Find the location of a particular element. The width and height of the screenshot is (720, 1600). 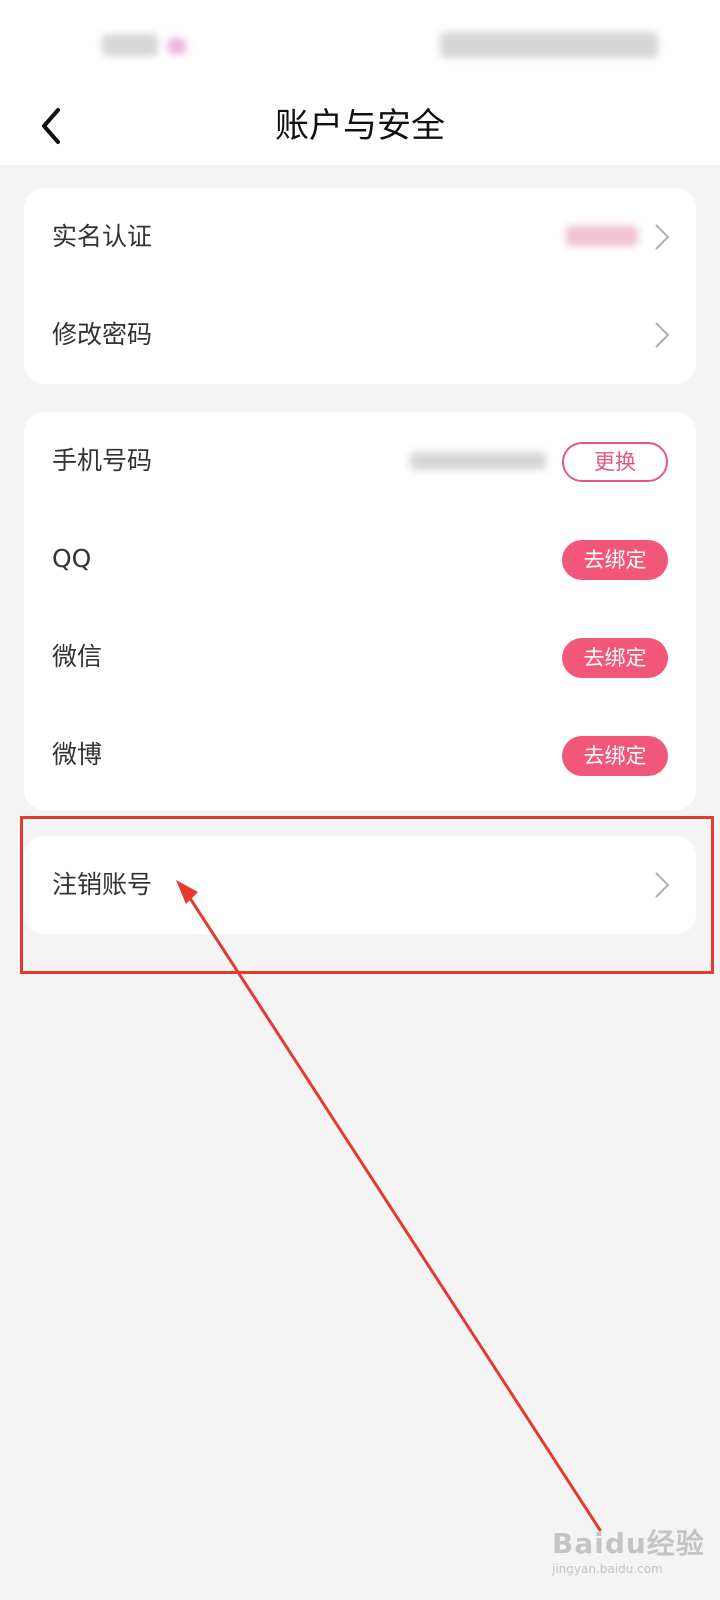

watermark-logo: Baidu经验 jingyan.baidu.com is located at coordinates (632, 1553).